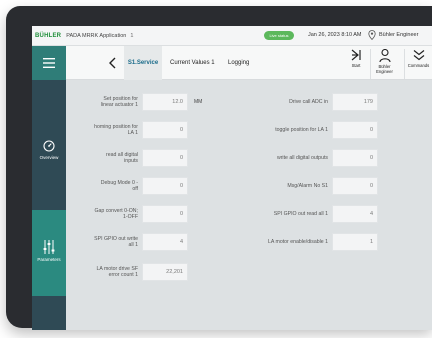 The height and width of the screenshot is (338, 432). What do you see at coordinates (49, 247) in the screenshot?
I see `sliders-icon` at bounding box center [49, 247].